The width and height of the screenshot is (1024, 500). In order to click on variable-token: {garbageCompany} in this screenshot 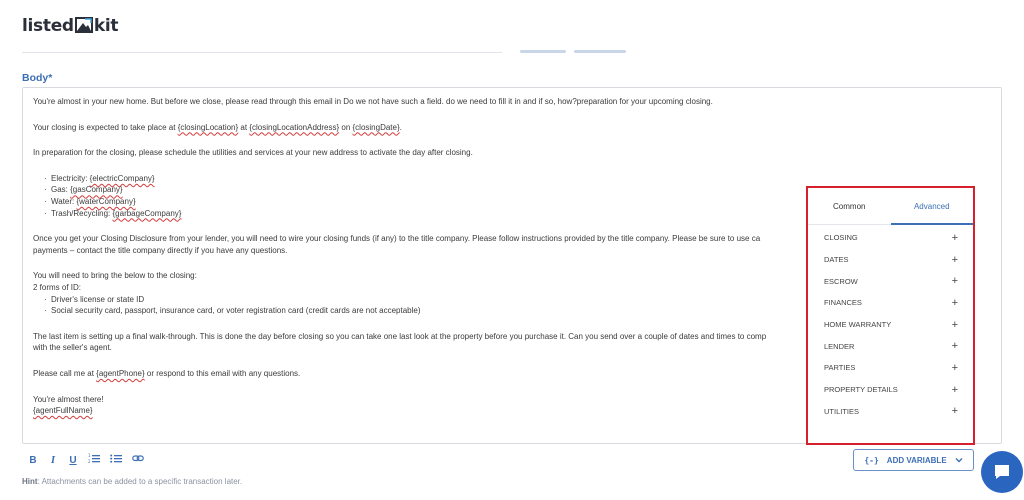, I will do `click(147, 213)`.